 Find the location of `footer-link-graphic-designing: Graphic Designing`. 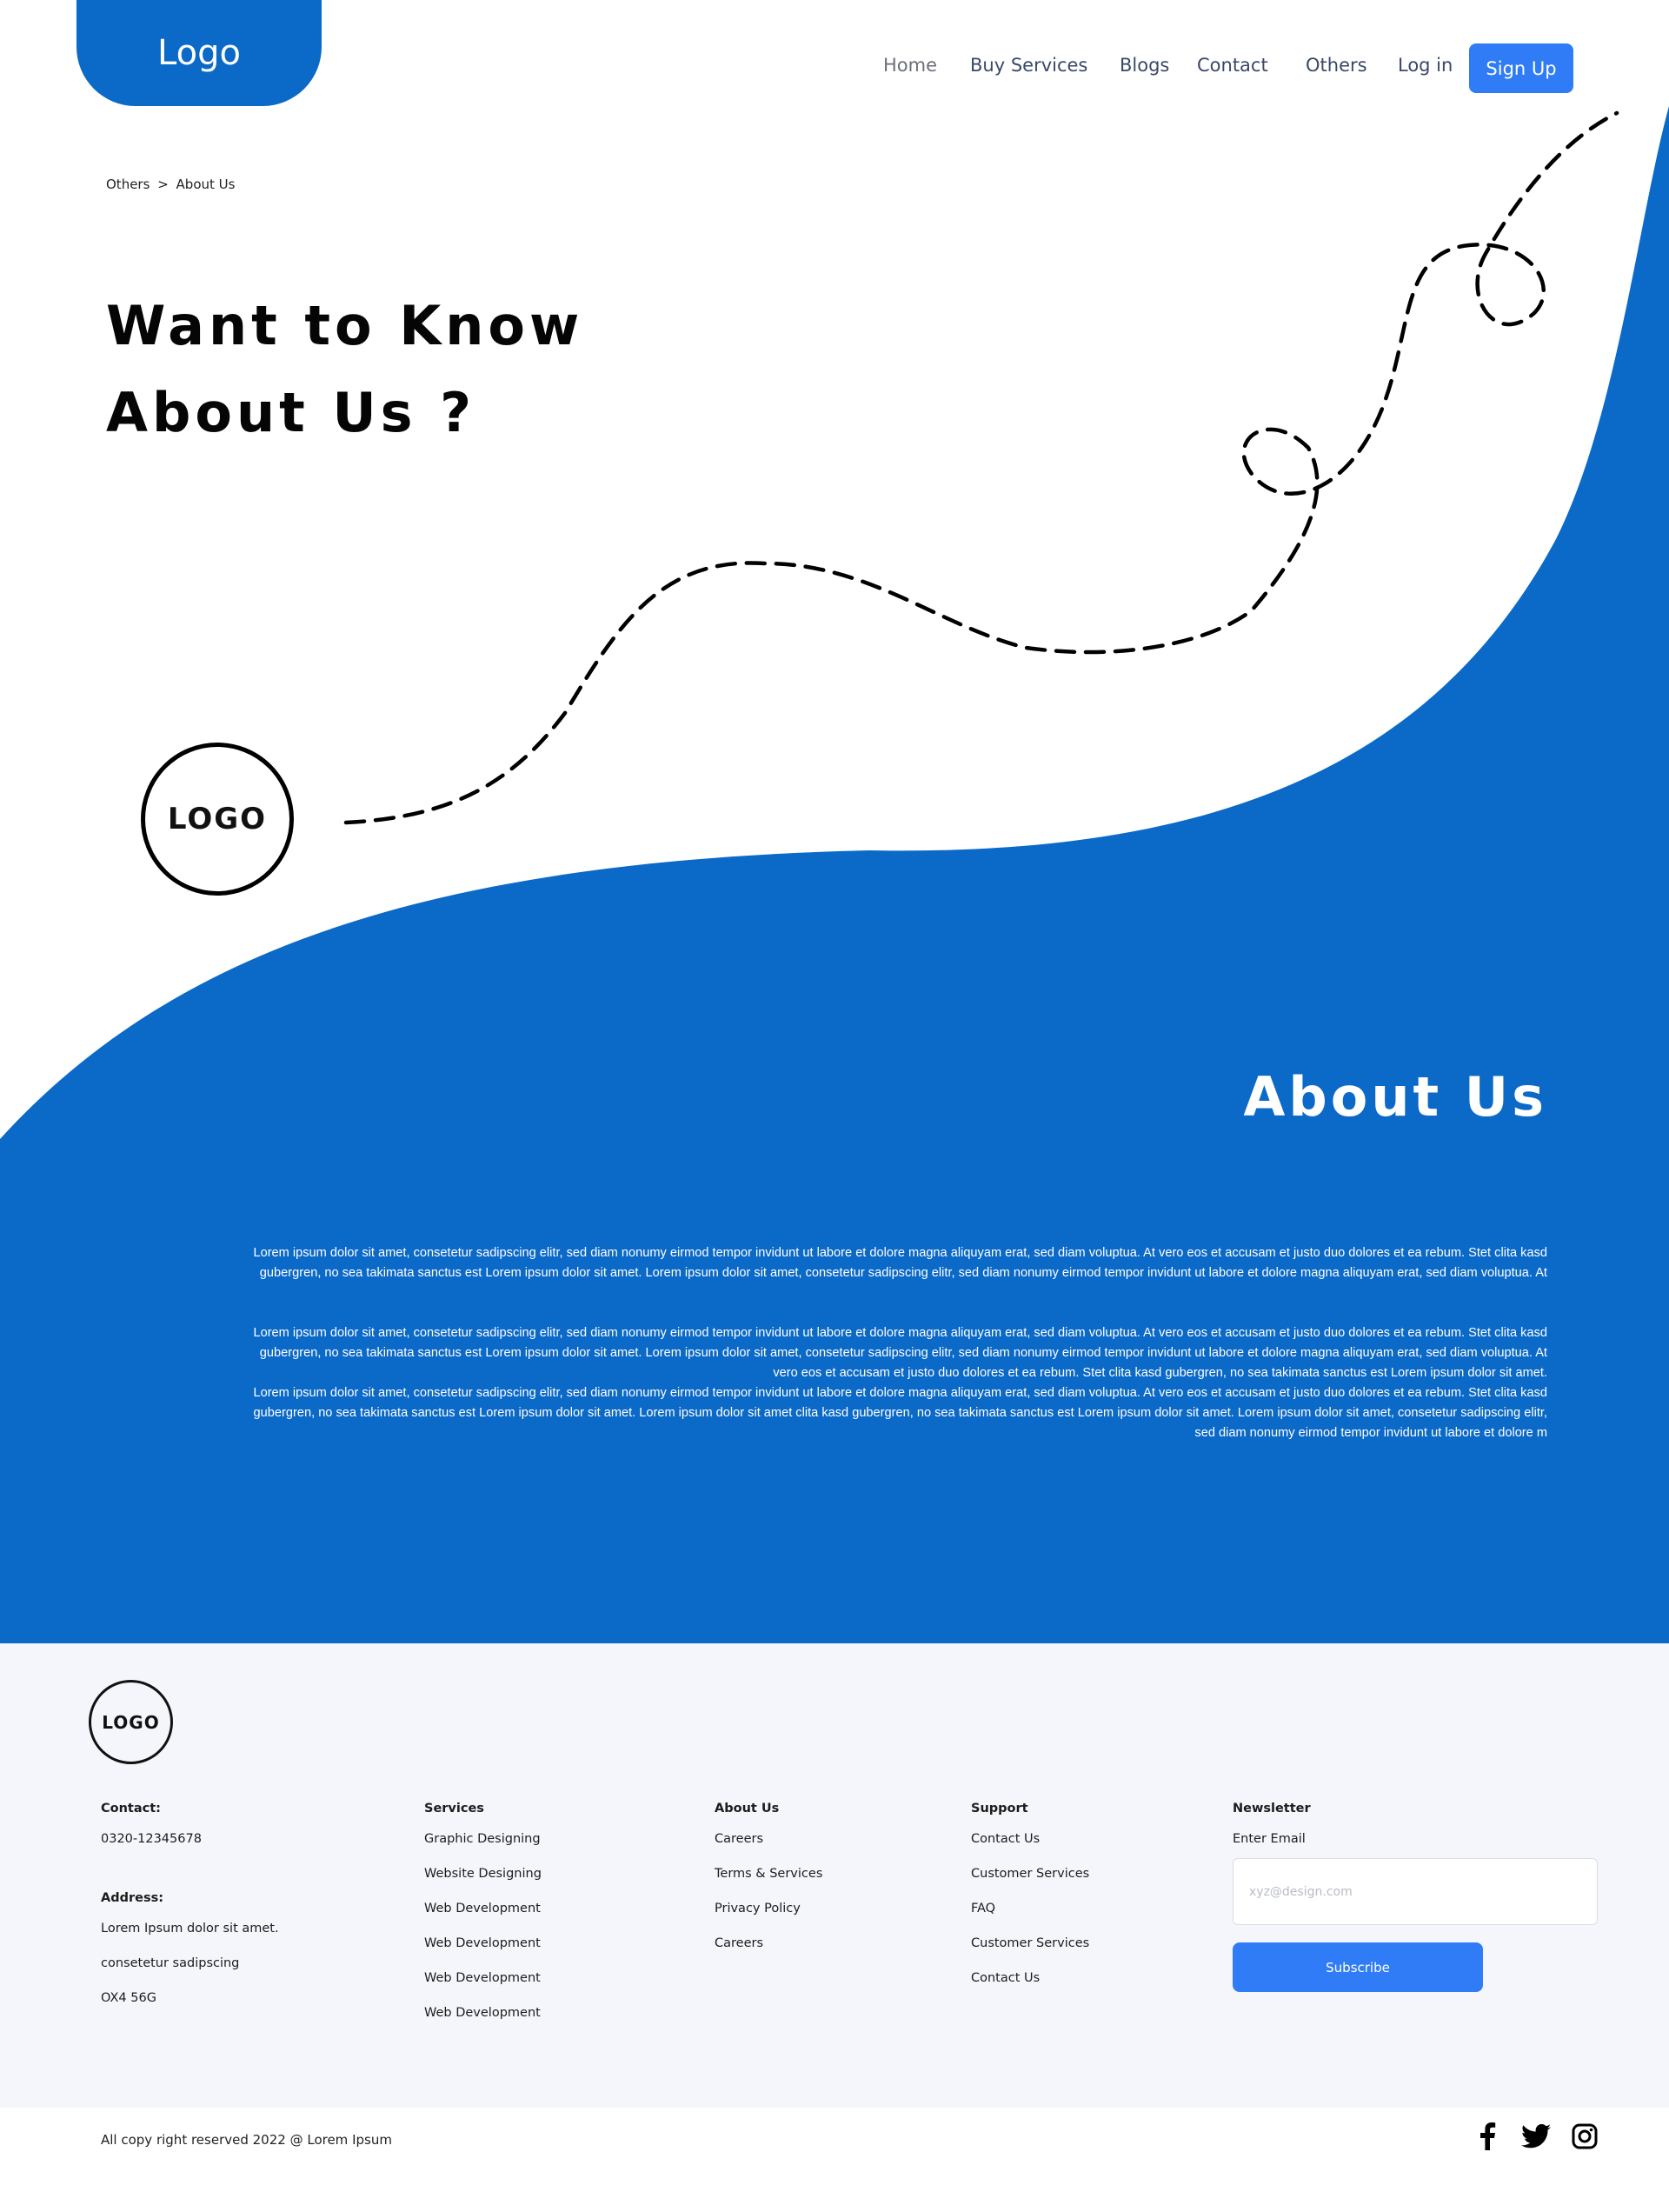

footer-link-graphic-designing: Graphic Designing is located at coordinates (483, 1850).